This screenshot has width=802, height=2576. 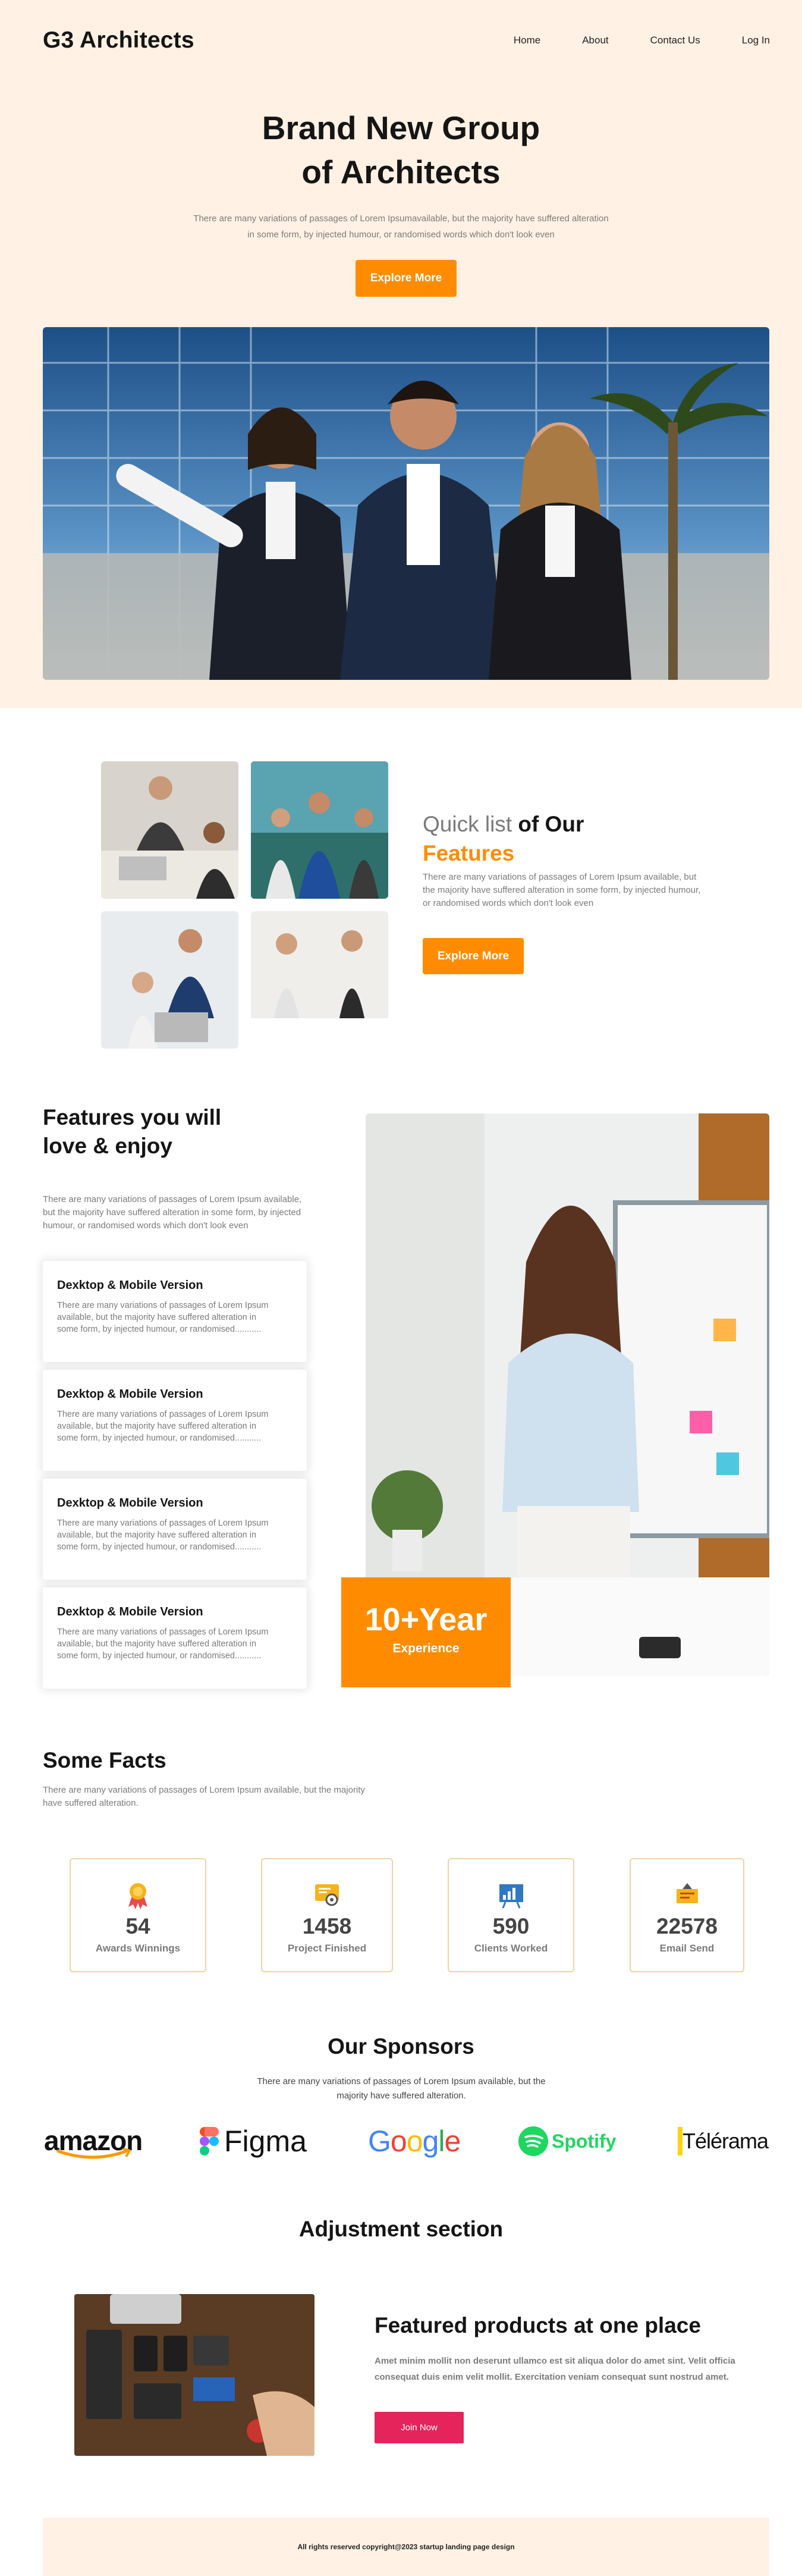 What do you see at coordinates (138, 1926) in the screenshot?
I see `fact-value: 54` at bounding box center [138, 1926].